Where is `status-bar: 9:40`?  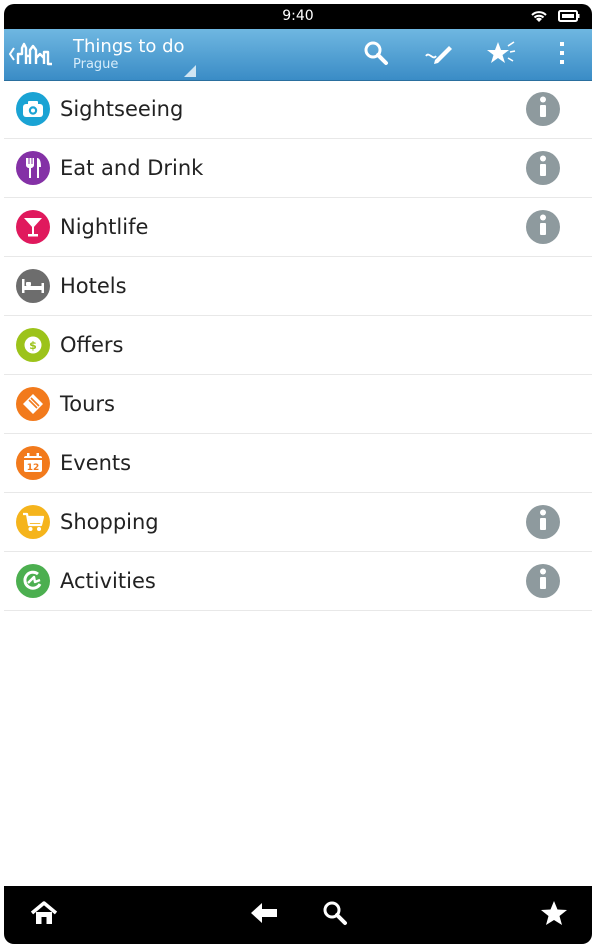
status-bar: 9:40 is located at coordinates (298, 16).